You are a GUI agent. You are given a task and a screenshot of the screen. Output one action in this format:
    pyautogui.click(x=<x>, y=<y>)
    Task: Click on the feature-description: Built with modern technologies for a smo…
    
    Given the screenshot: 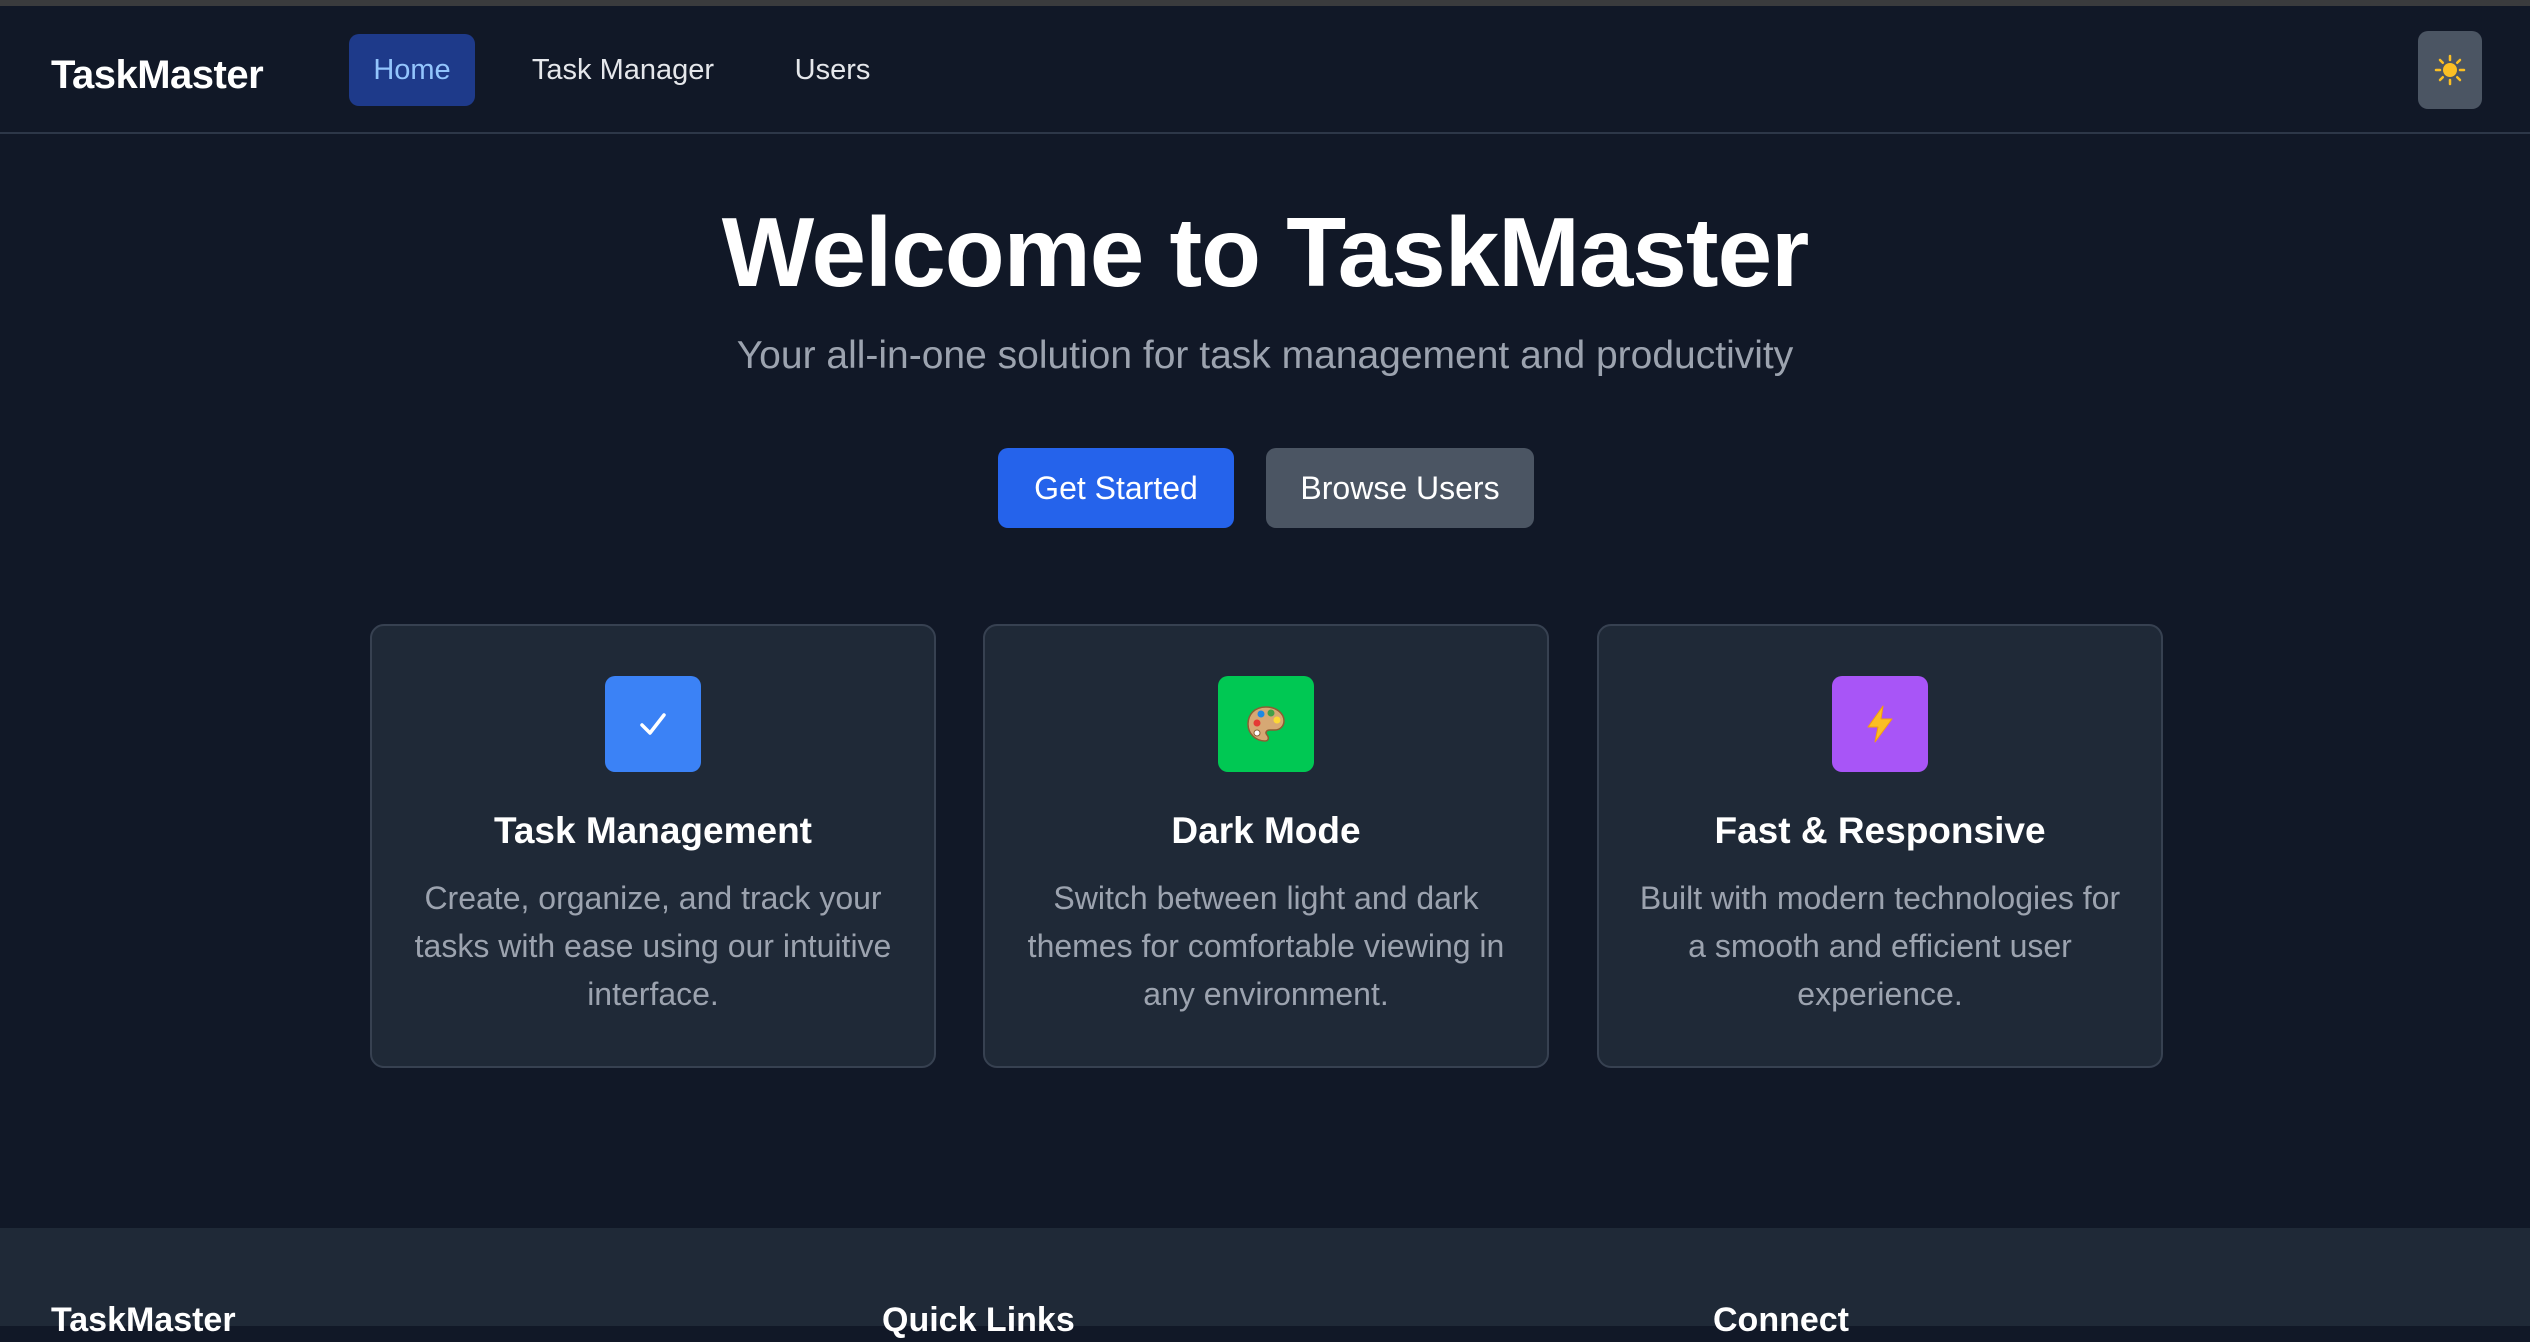 What is the action you would take?
    pyautogui.click(x=1880, y=946)
    